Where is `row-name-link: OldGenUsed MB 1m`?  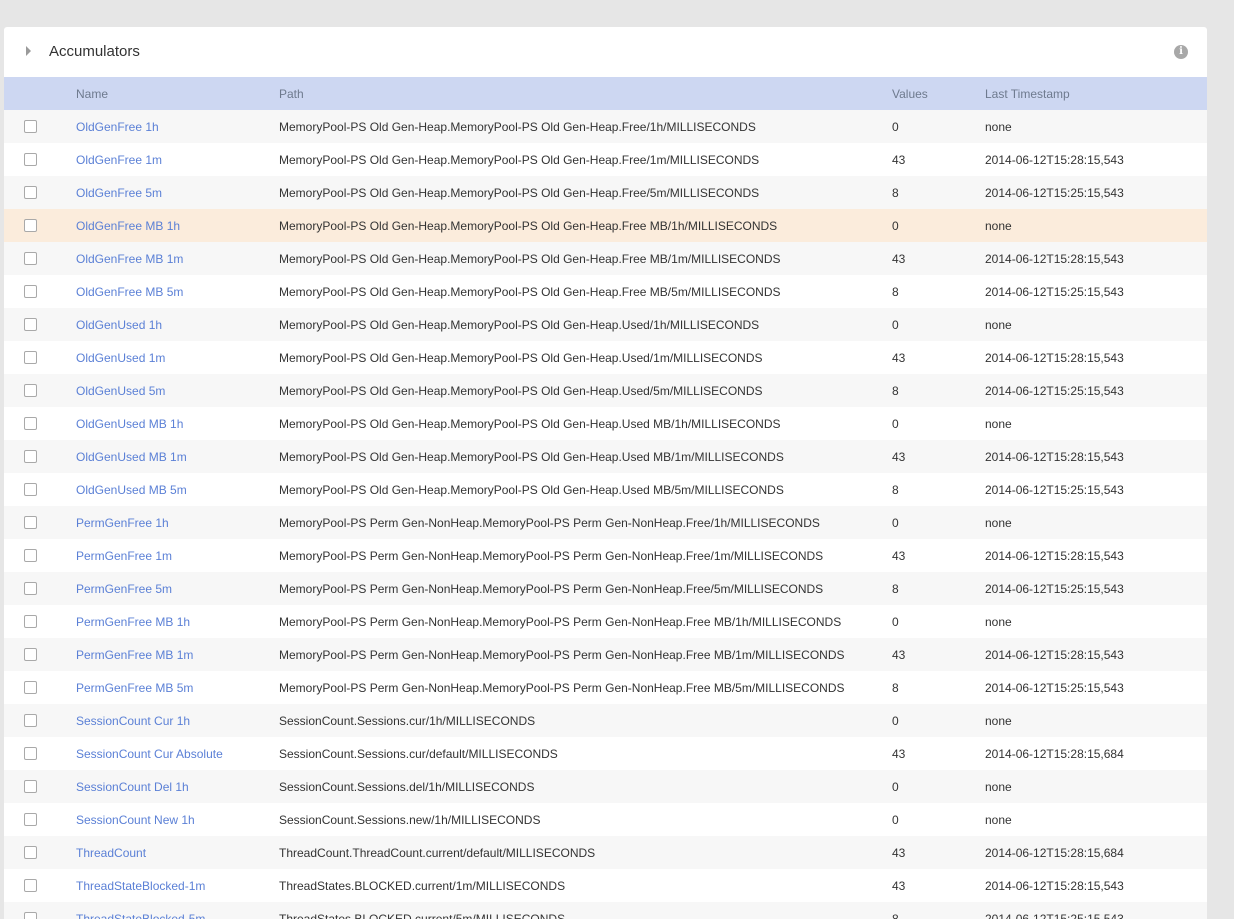
row-name-link: OldGenUsed MB 1m is located at coordinates (131, 457).